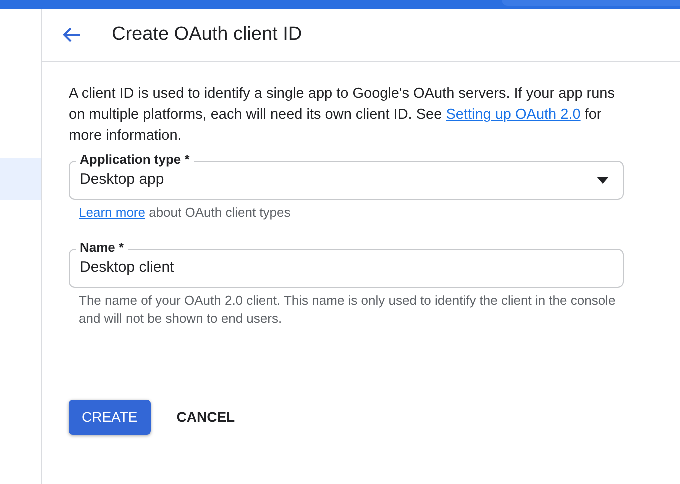 This screenshot has height=484, width=680. I want to click on help-text: about OAuth client types, so click(219, 212).